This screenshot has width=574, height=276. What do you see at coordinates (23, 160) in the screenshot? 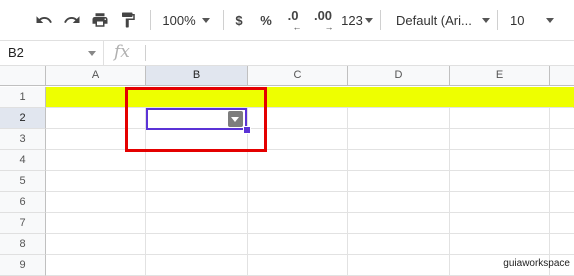
I see `row-header-4: 4` at bounding box center [23, 160].